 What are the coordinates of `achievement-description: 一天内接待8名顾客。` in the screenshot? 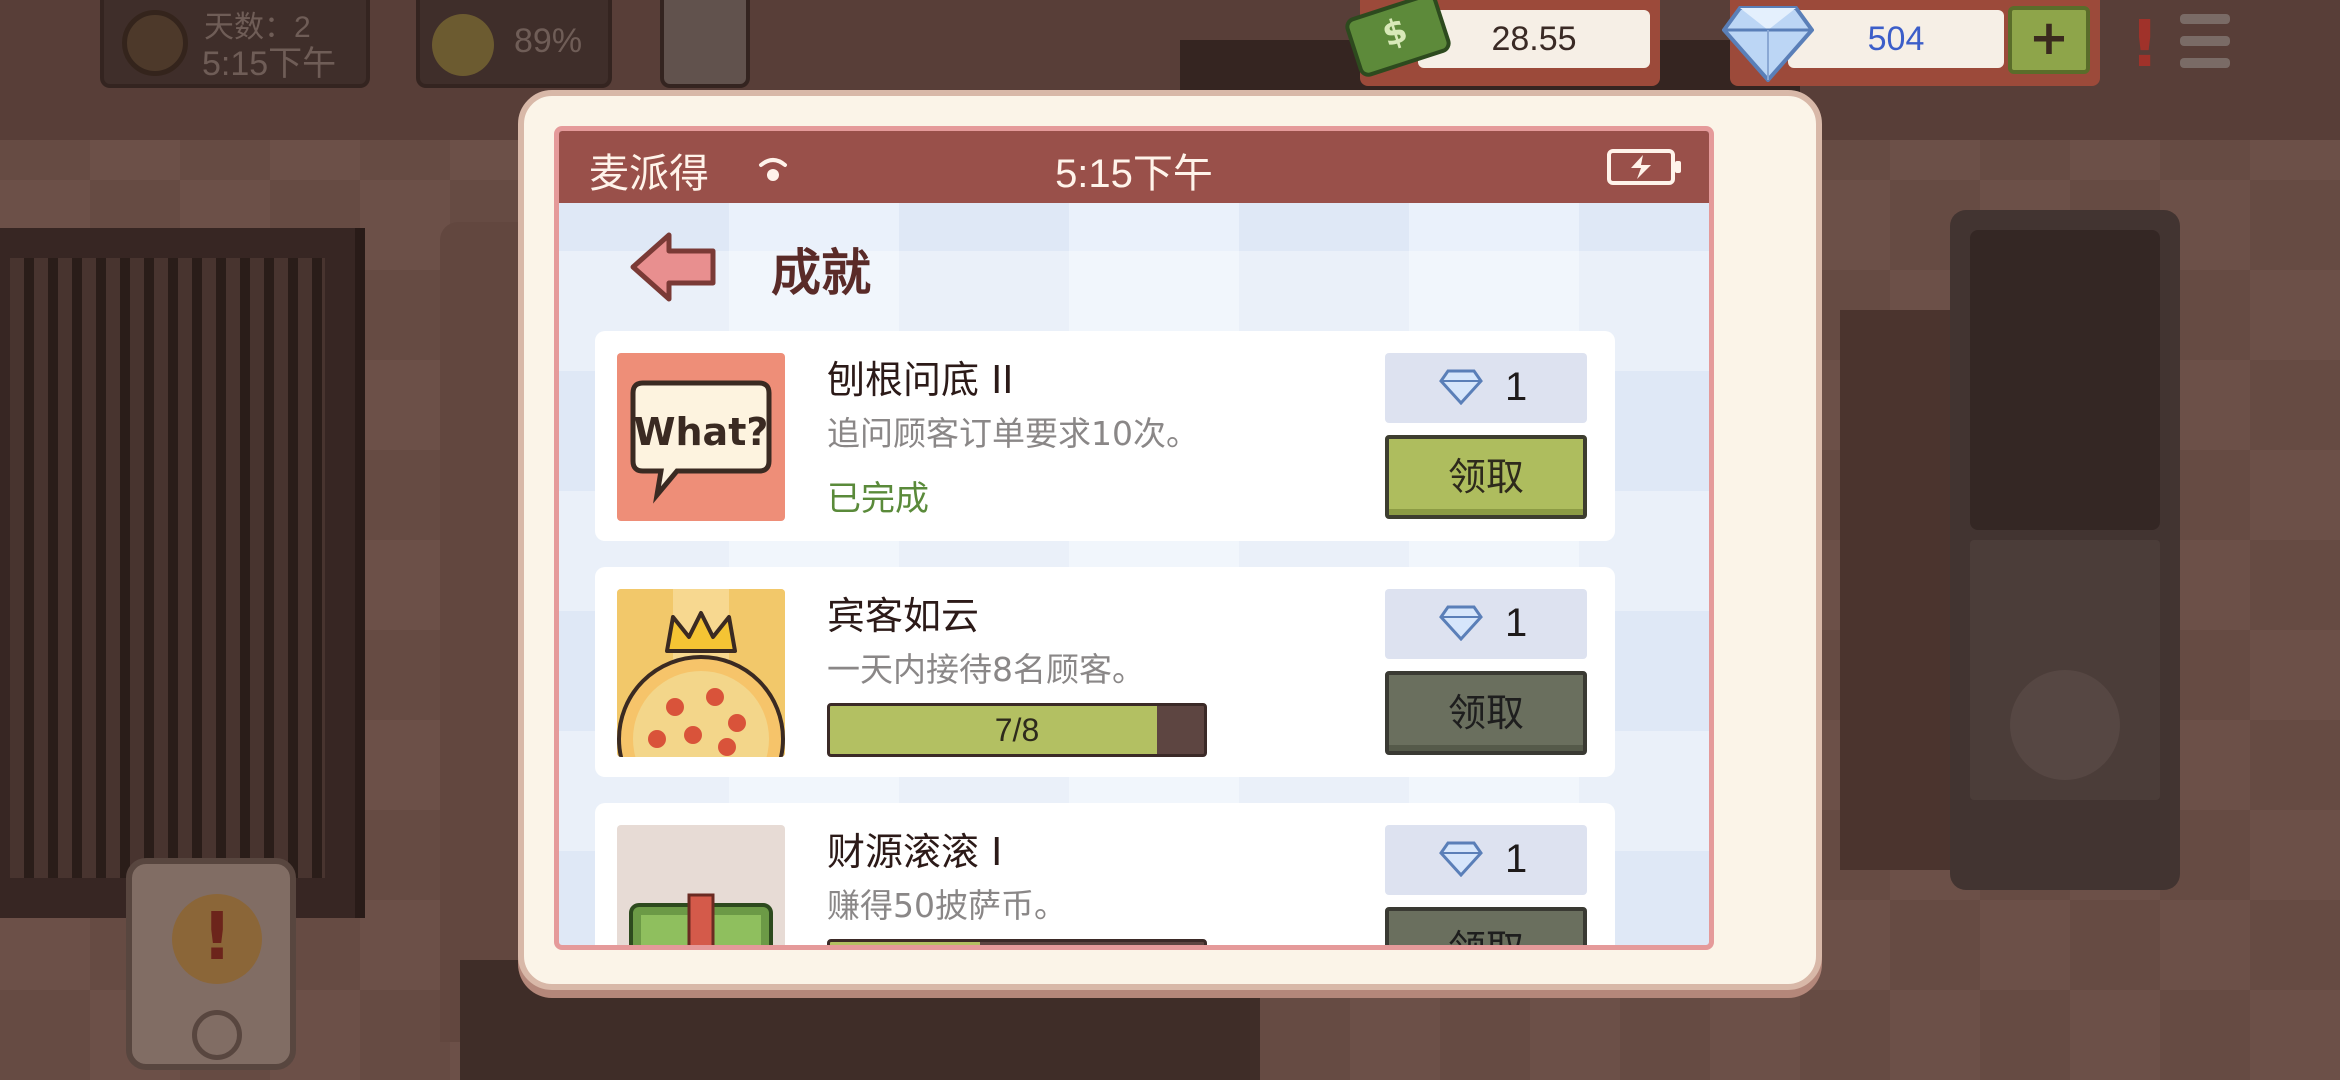 It's located at (986, 669).